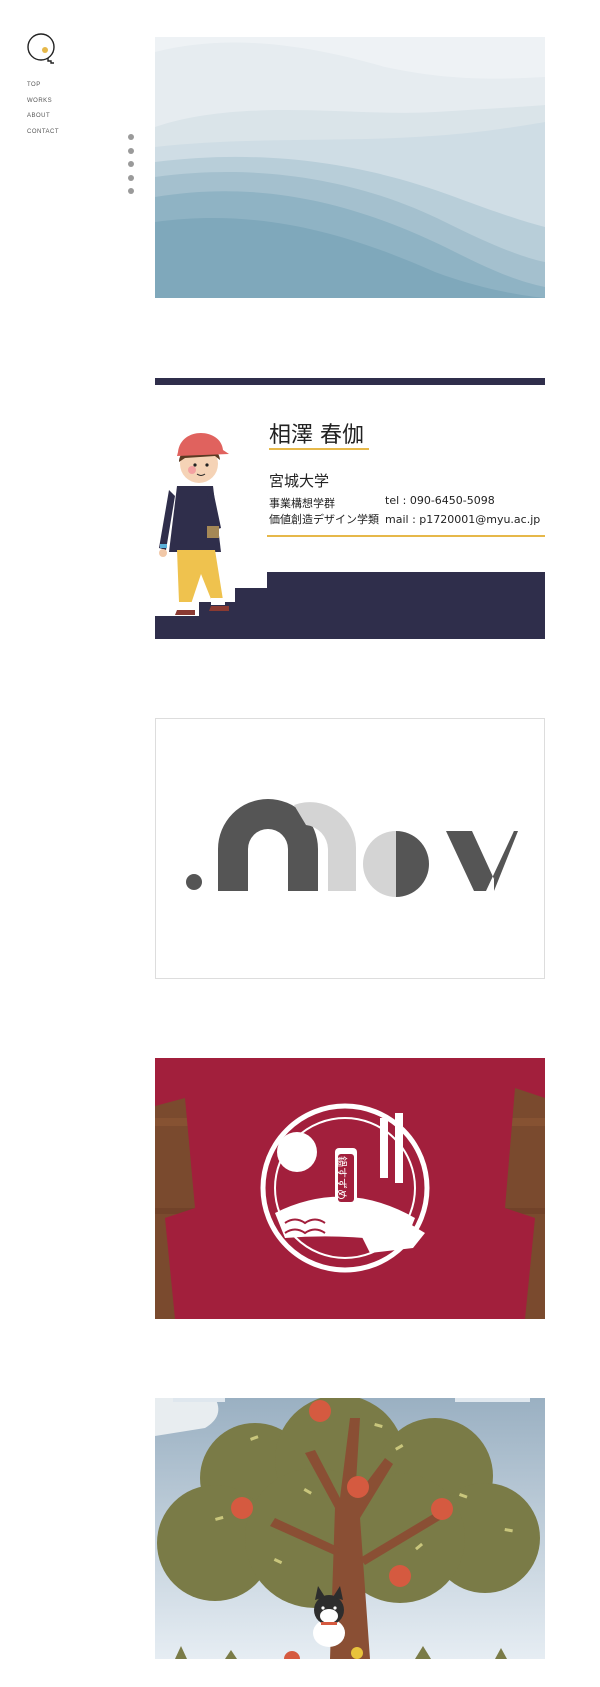 The image size is (600, 1687). I want to click on card-department: 価値創造デザイン学類, so click(324, 519).